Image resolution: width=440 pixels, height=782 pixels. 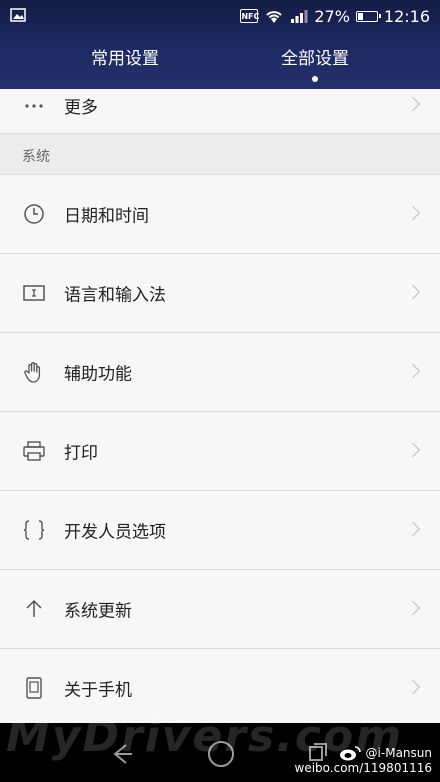 What do you see at coordinates (406, 16) in the screenshot?
I see `clock-time: 12:16` at bounding box center [406, 16].